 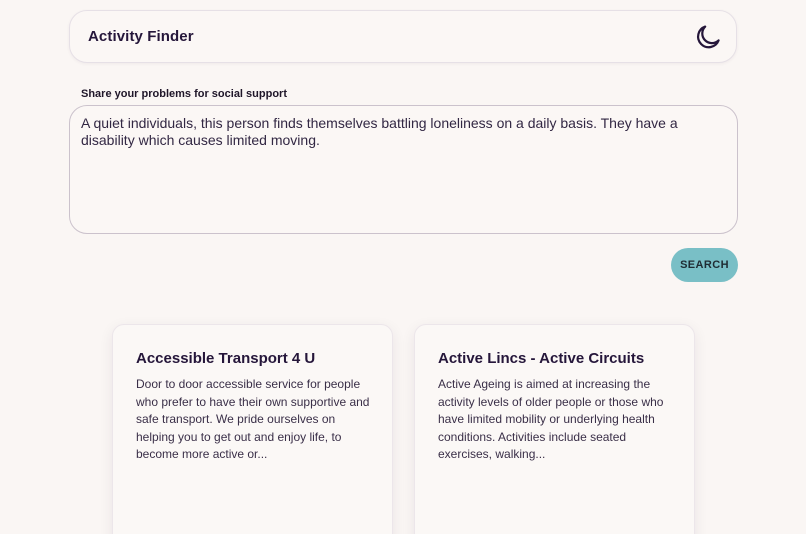 What do you see at coordinates (226, 358) in the screenshot?
I see `result-card-title: Accessible Transport 4 U` at bounding box center [226, 358].